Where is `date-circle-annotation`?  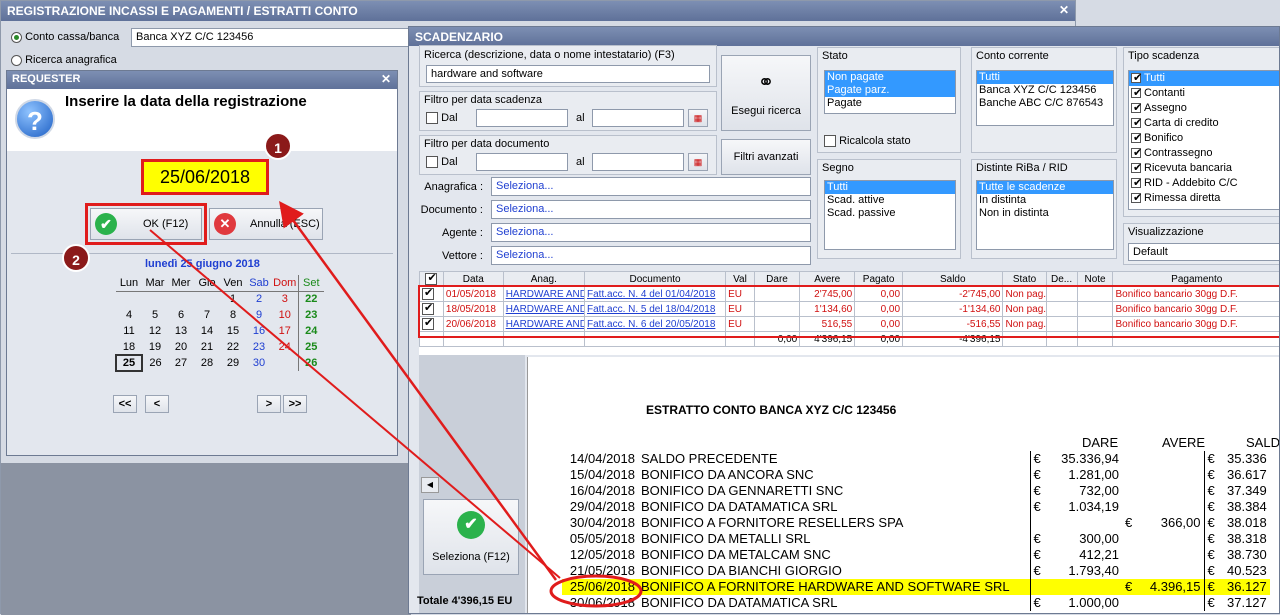
date-circle-annotation is located at coordinates (596, 591).